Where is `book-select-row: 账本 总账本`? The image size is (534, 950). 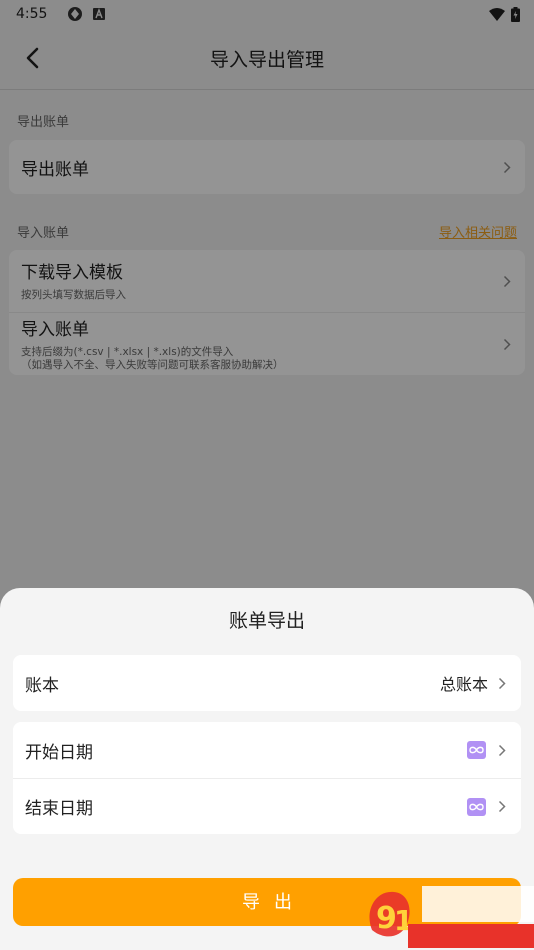
book-select-row: 账本 总账本 is located at coordinates (267, 683).